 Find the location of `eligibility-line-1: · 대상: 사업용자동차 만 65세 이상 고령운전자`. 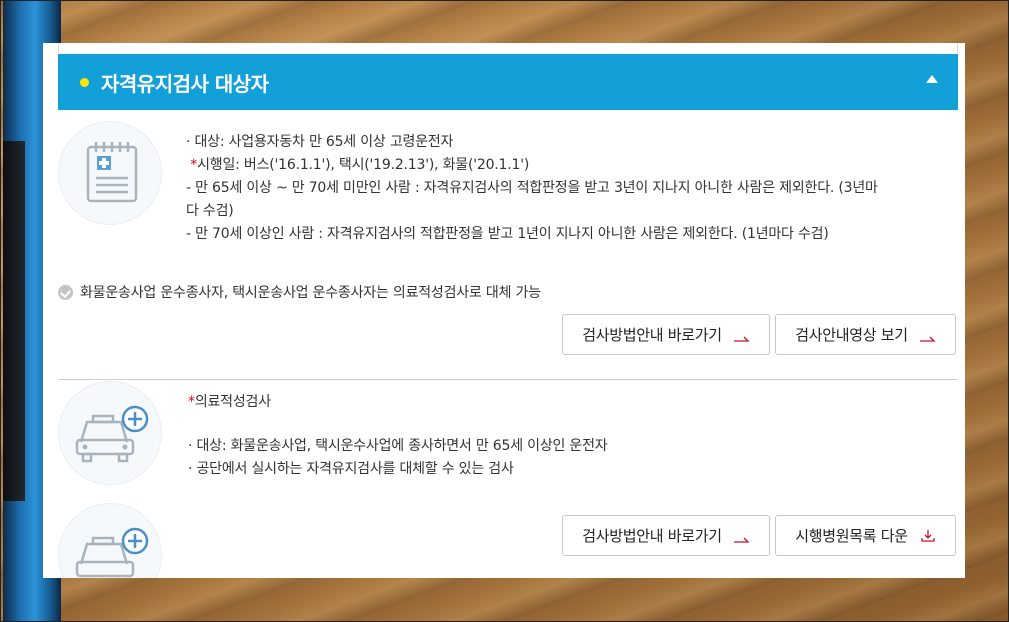

eligibility-line-1: · 대상: 사업용자동차 만 65세 이상 고령운전자 is located at coordinates (320, 142).